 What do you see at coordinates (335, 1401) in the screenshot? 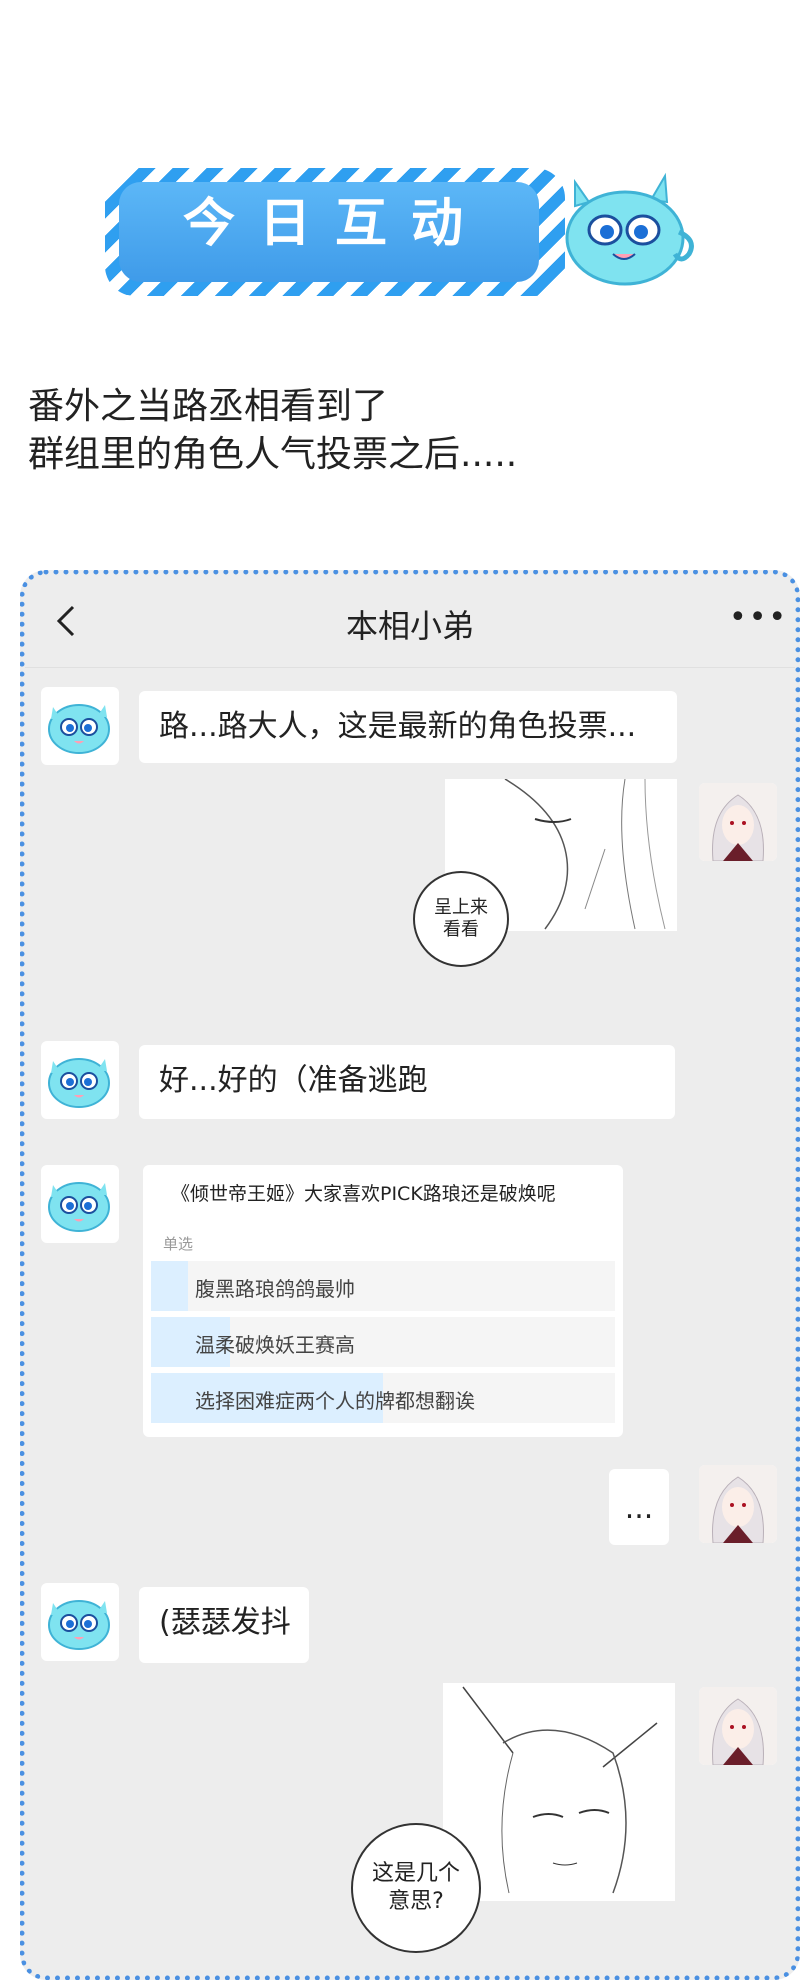
I see `poll-option-label: 选择困难症两个人的牌都想翻诶` at bounding box center [335, 1401].